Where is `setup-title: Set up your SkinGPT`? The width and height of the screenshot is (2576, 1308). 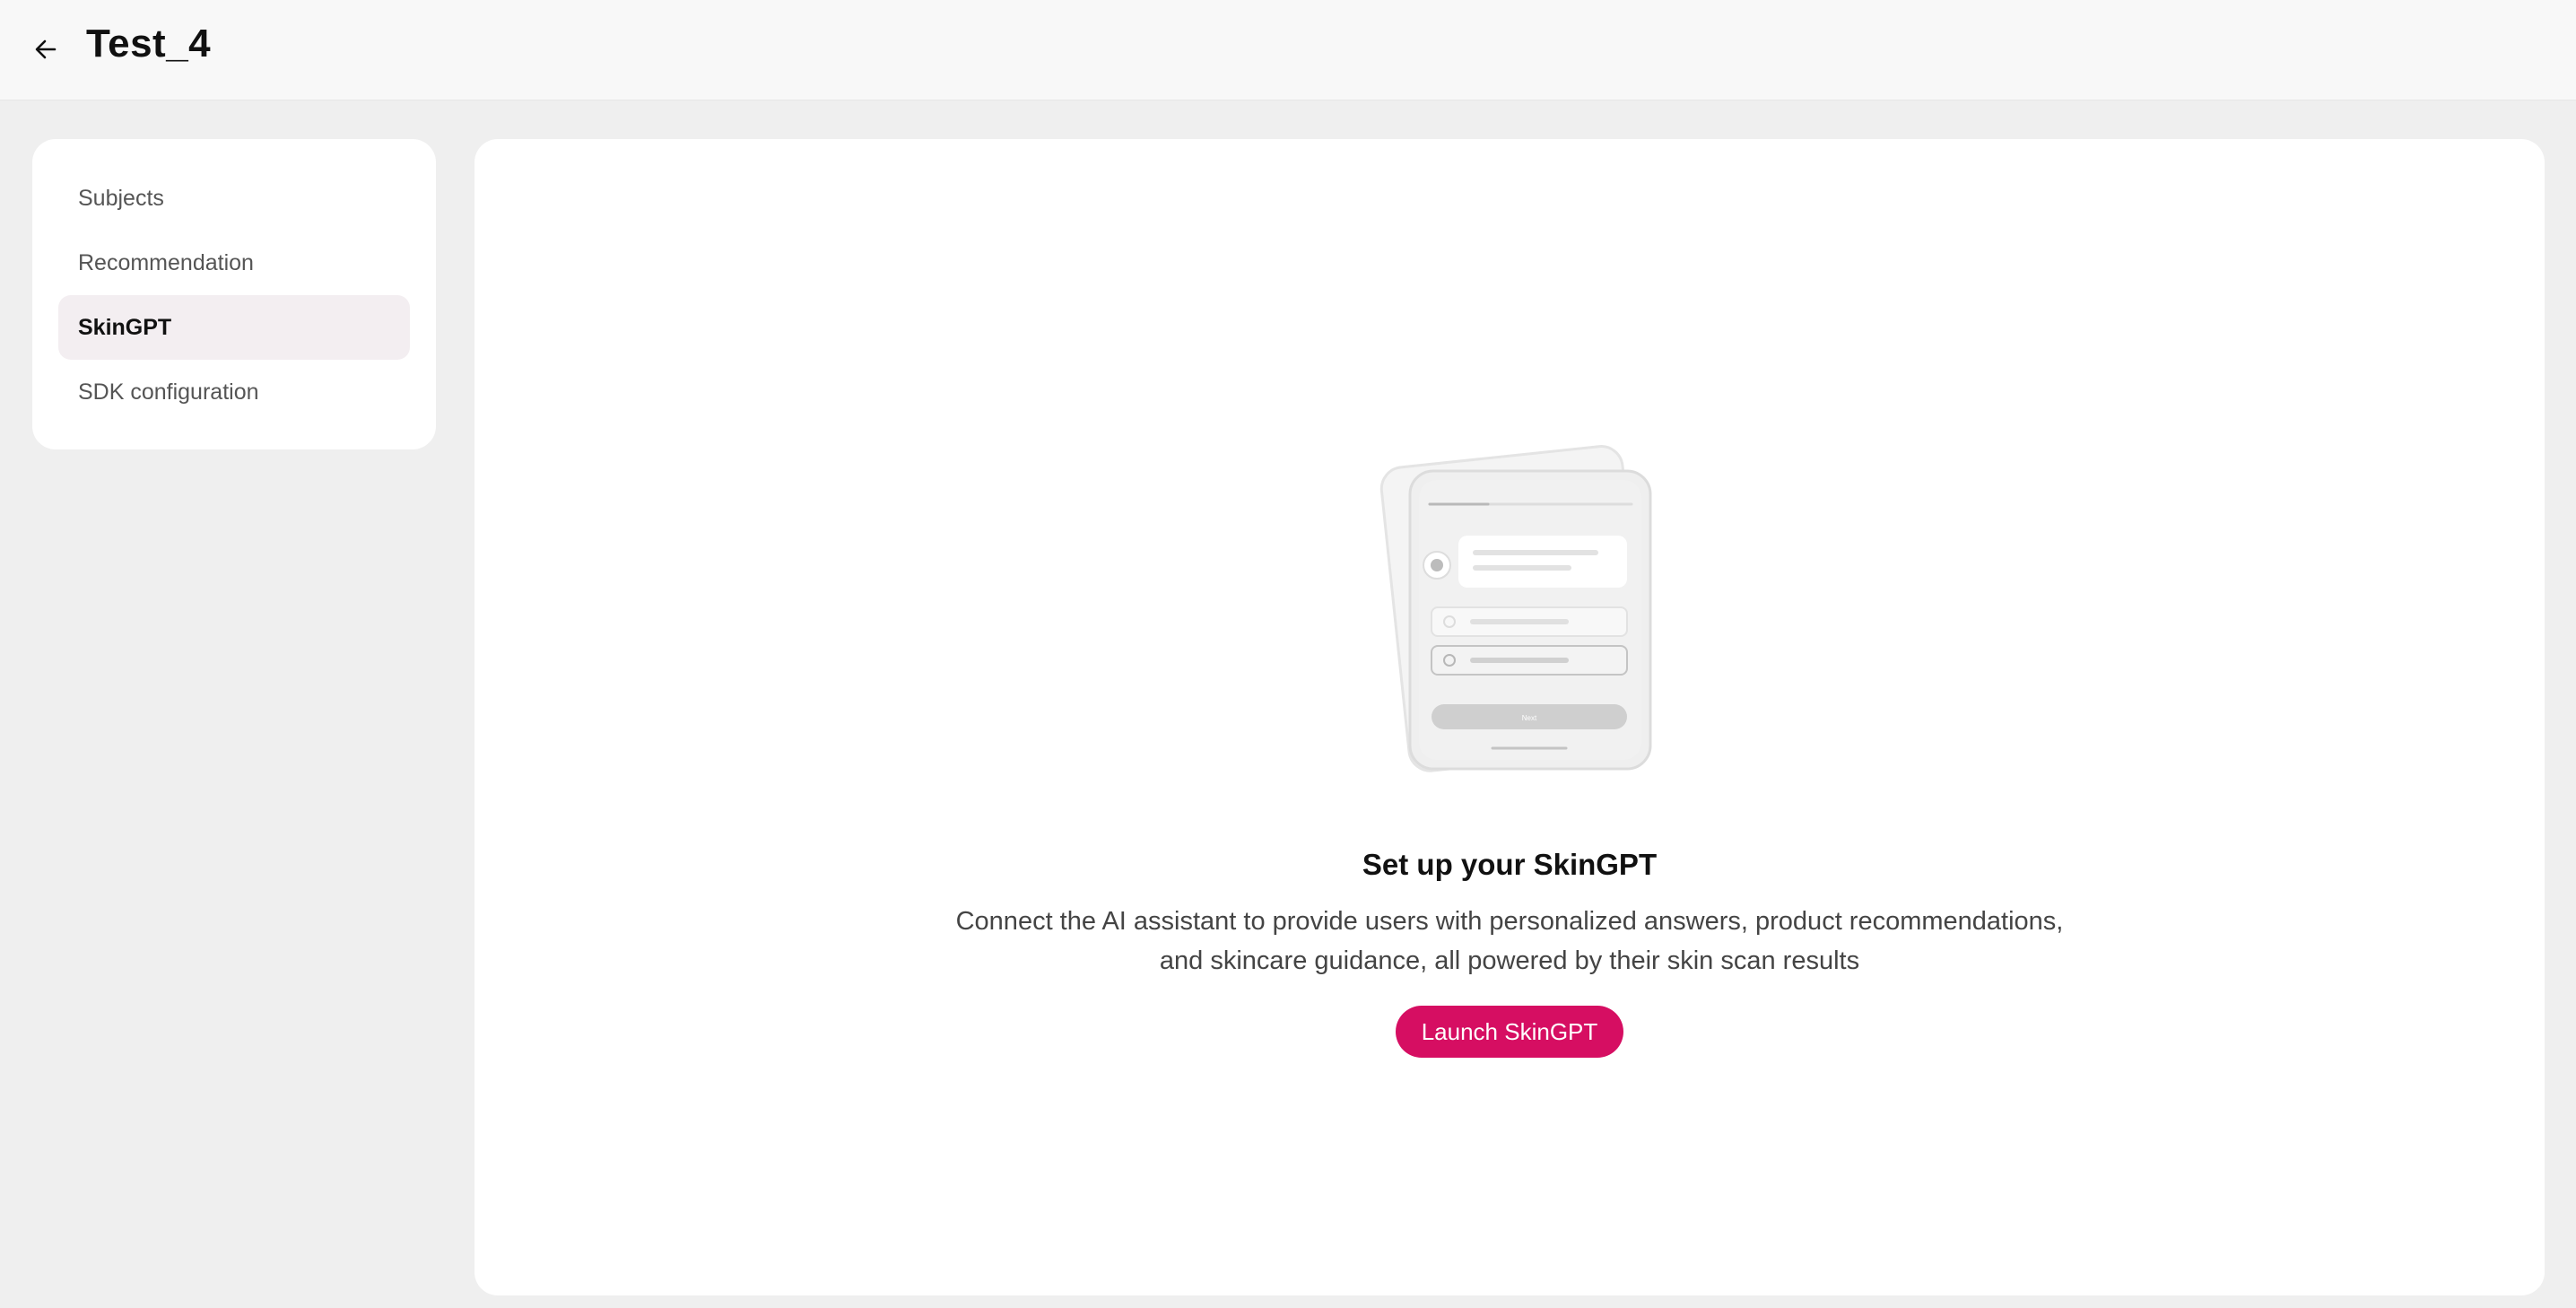
setup-title: Set up your SkinGPT is located at coordinates (1510, 865).